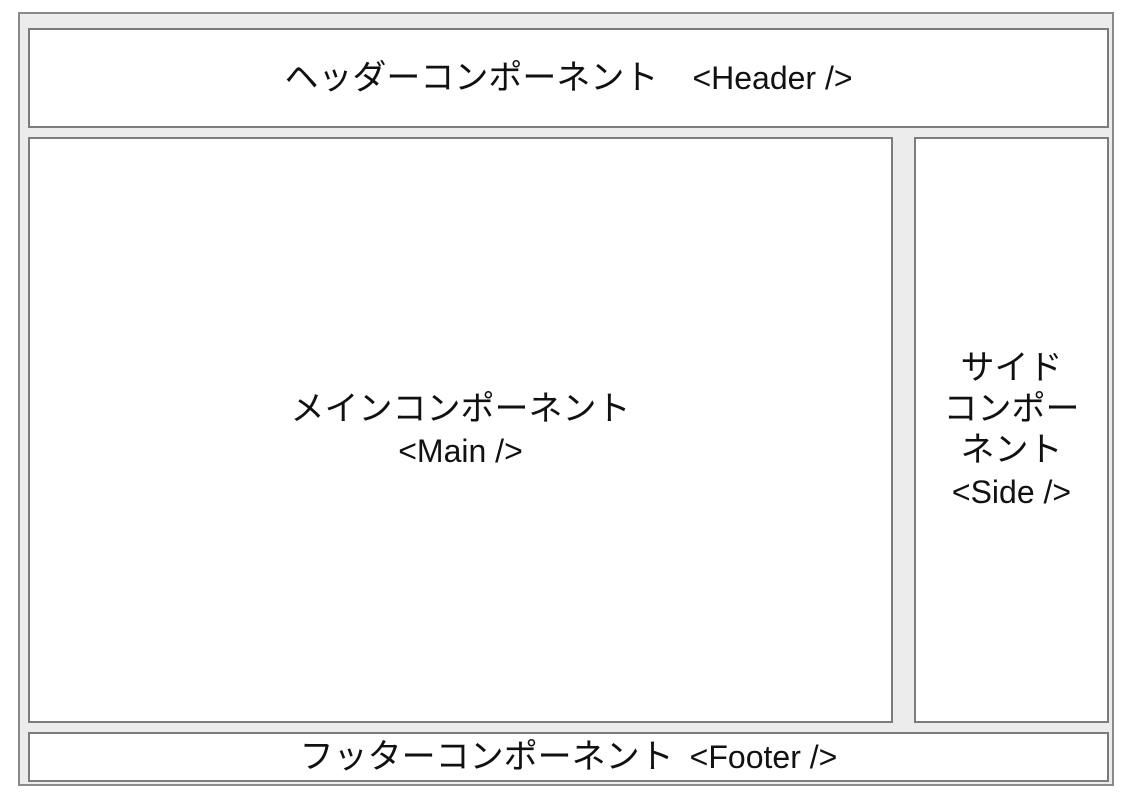 This screenshot has height=799, width=1129. Describe the element at coordinates (763, 757) in the screenshot. I see `footer-tag: <Footer />` at that location.